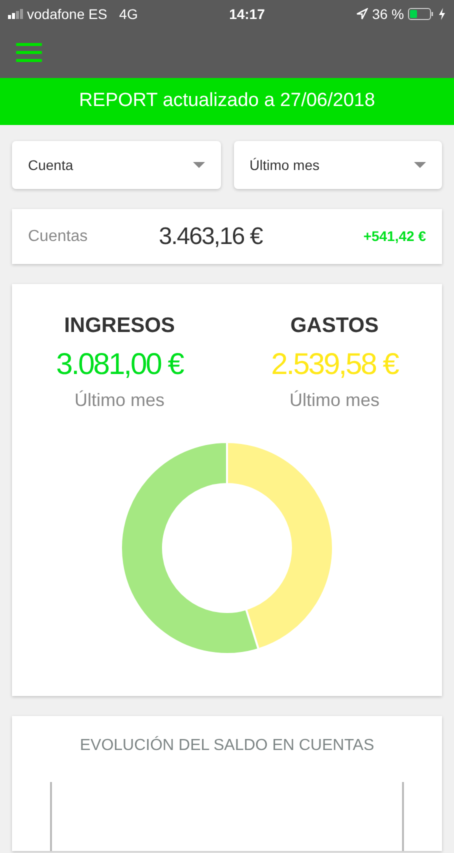  I want to click on battery-percent: 36 %, so click(388, 14).